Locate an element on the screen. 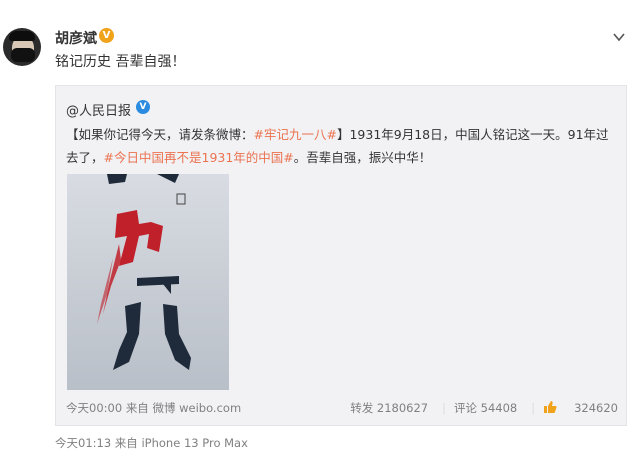  quoted-stats: 转发 2180627 | 评论 54408 | 324620 is located at coordinates (477, 408).